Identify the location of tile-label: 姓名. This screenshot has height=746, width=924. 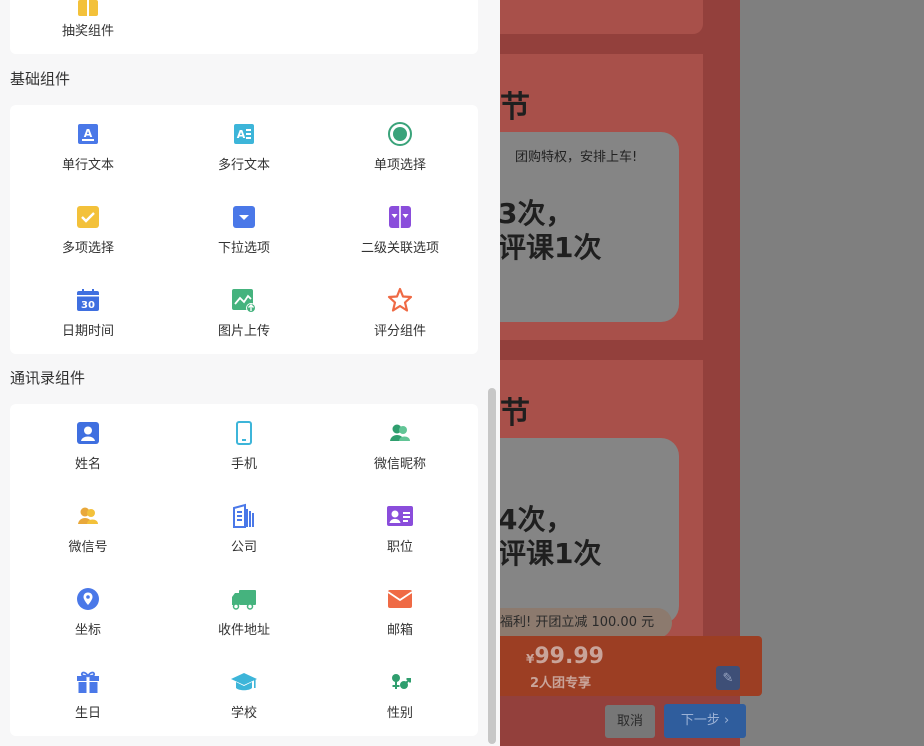
(87, 464).